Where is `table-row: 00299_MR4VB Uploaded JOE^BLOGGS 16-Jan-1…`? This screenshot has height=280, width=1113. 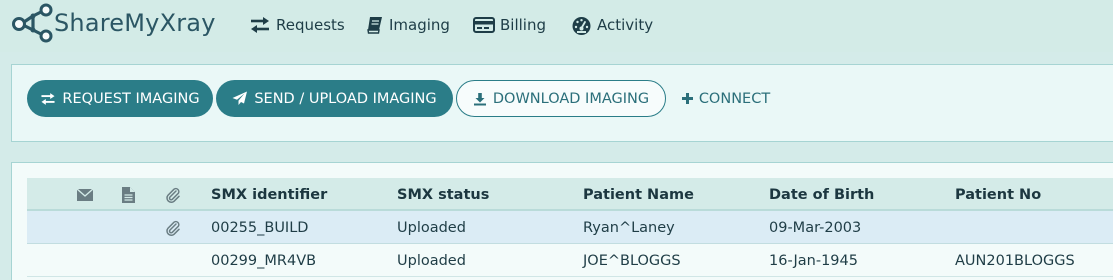
table-row: 00299_MR4VB Uploaded JOE^BLOGGS 16-Jan-1… is located at coordinates (570, 260).